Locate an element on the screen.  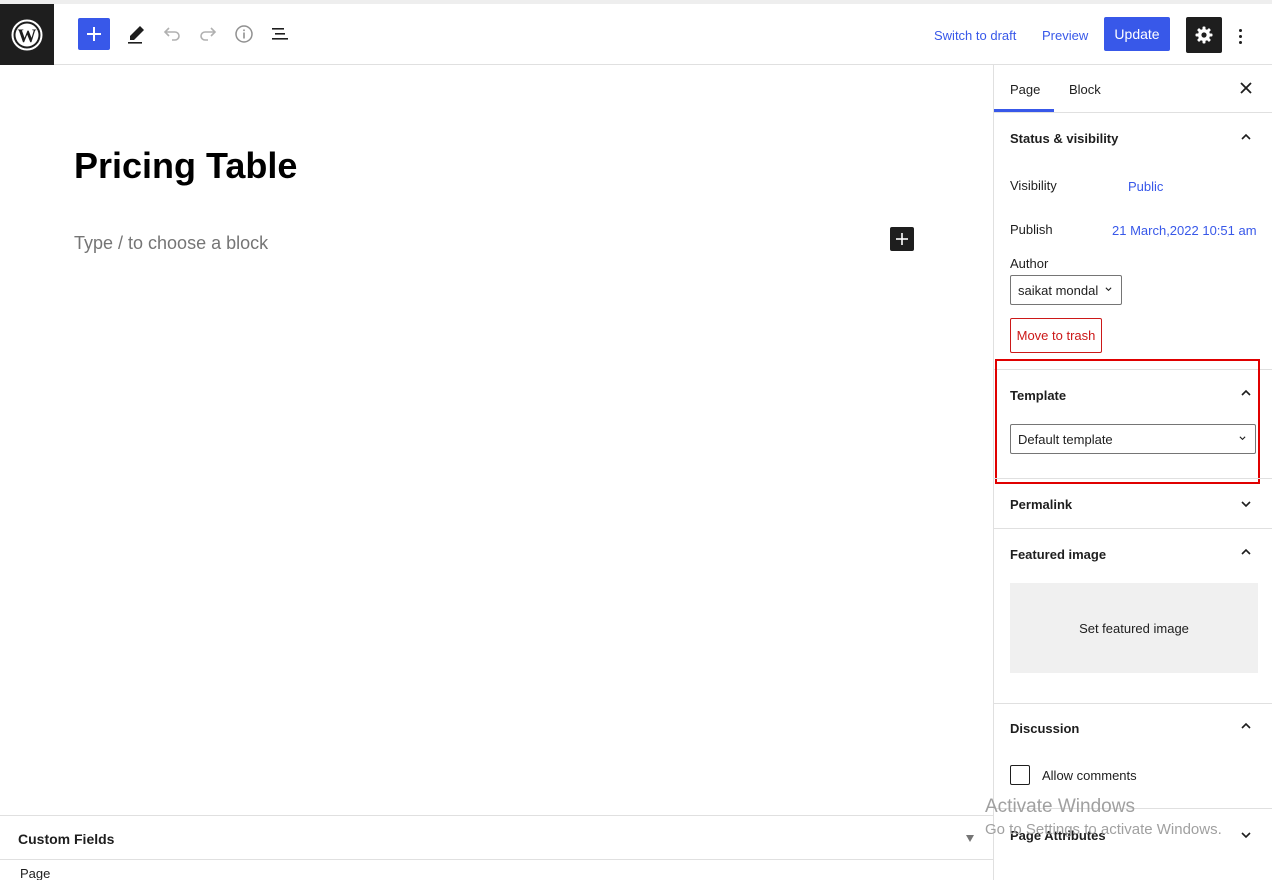
wordpress-logo-icon: W is located at coordinates (27, 34).